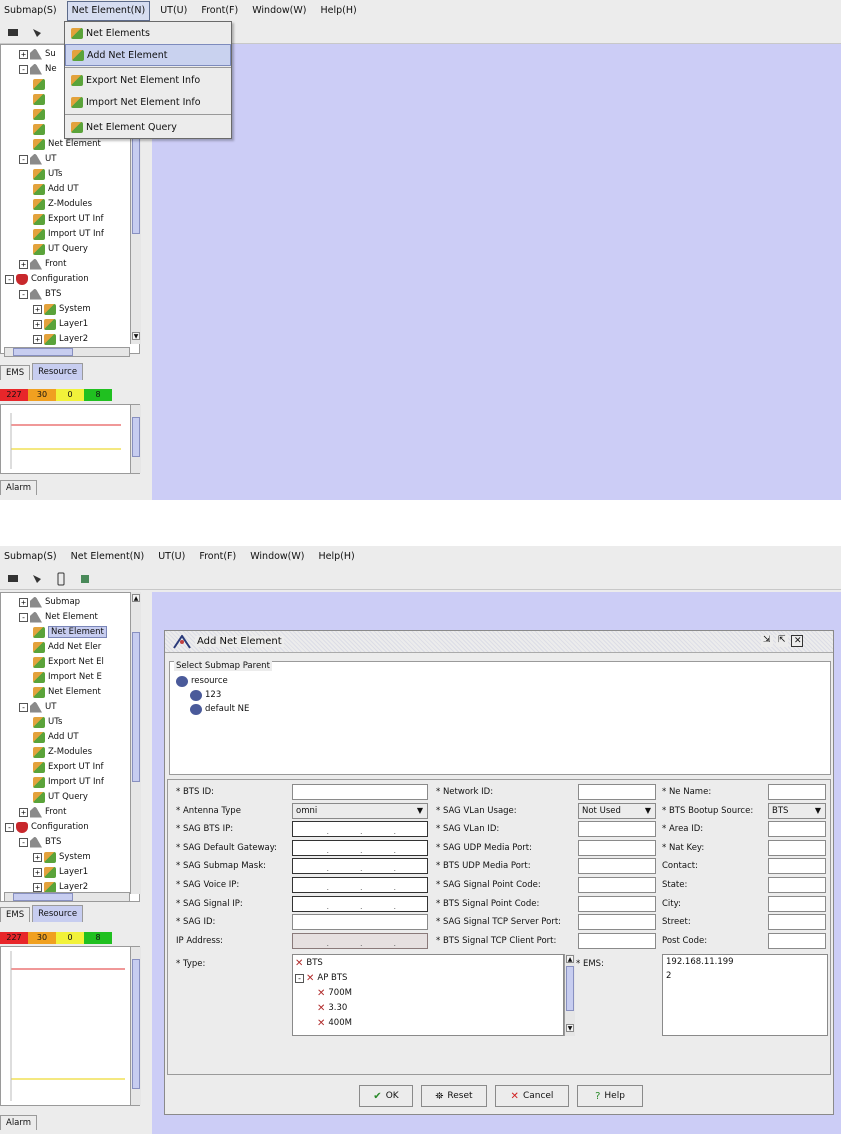 The width and height of the screenshot is (841, 1134). What do you see at coordinates (43, 352) in the screenshot?
I see `hscroll-thumb` at bounding box center [43, 352].